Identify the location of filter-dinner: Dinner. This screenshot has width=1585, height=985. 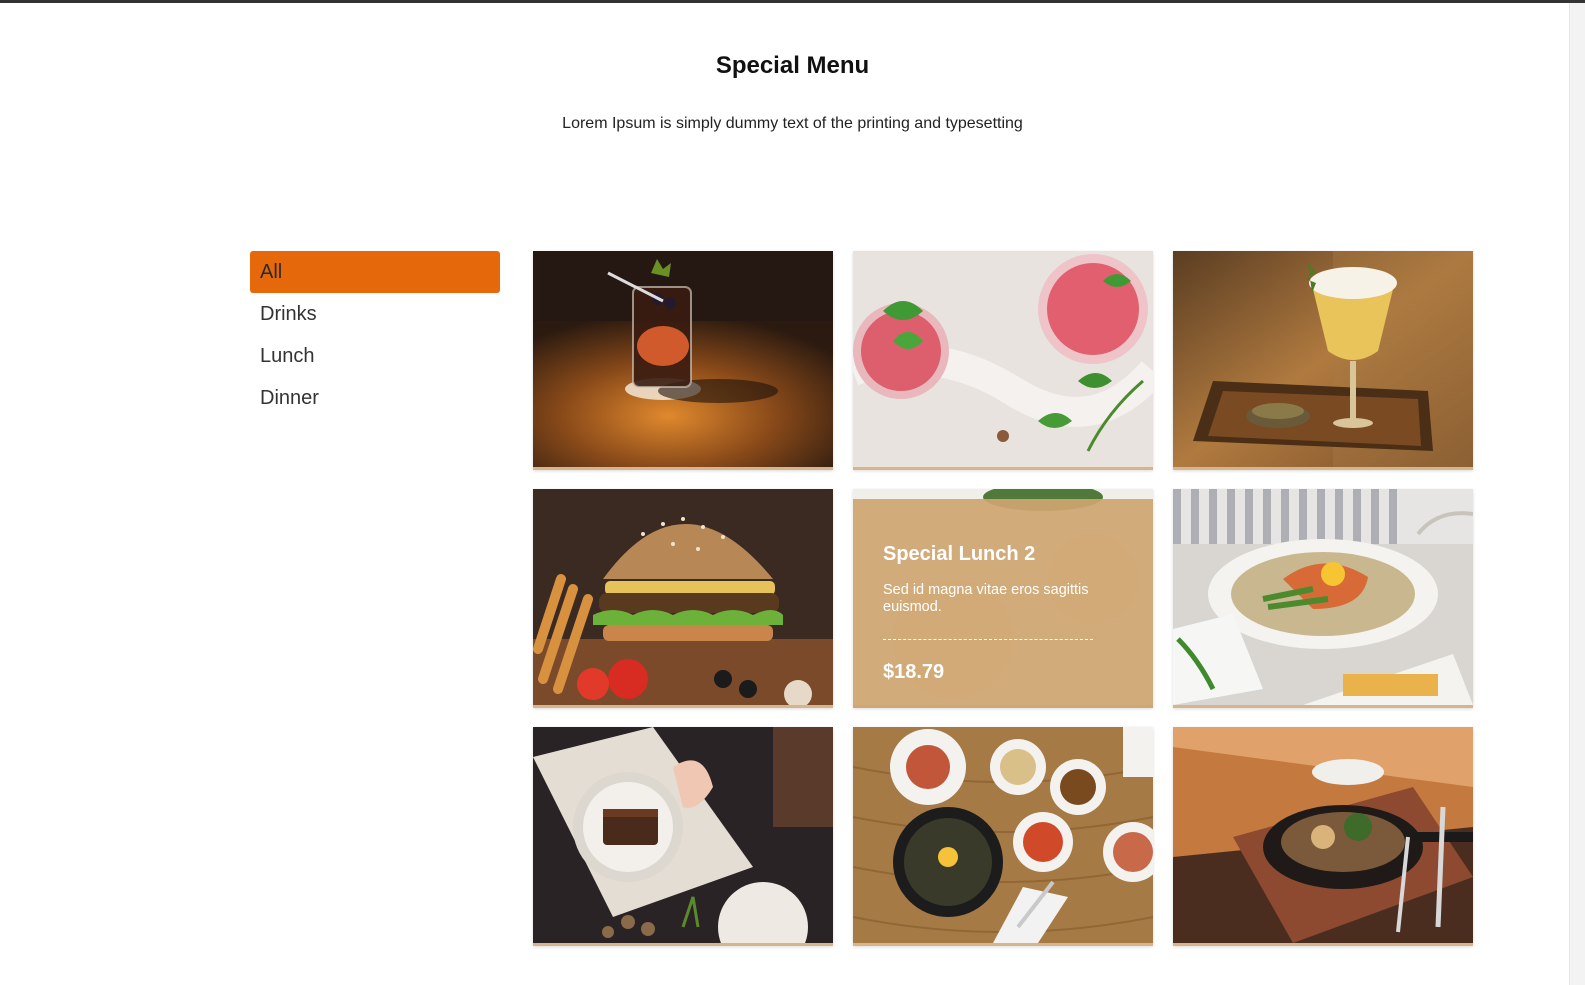
(375, 398).